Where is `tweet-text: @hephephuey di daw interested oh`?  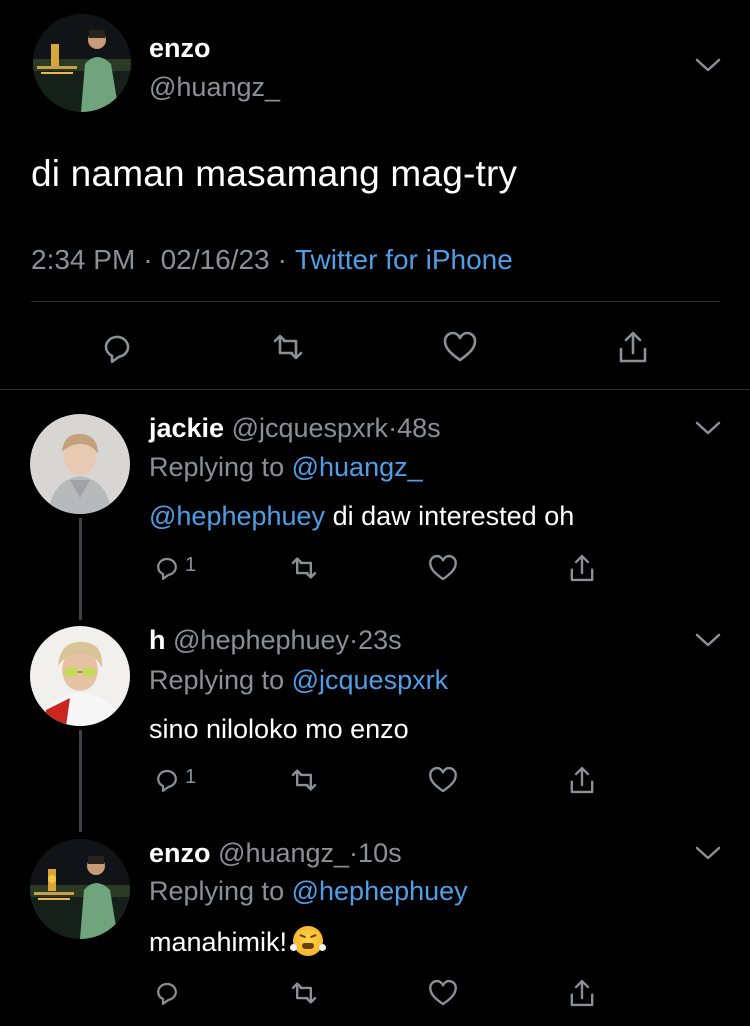
tweet-text: @hephephuey di daw interested oh is located at coordinates (361, 516).